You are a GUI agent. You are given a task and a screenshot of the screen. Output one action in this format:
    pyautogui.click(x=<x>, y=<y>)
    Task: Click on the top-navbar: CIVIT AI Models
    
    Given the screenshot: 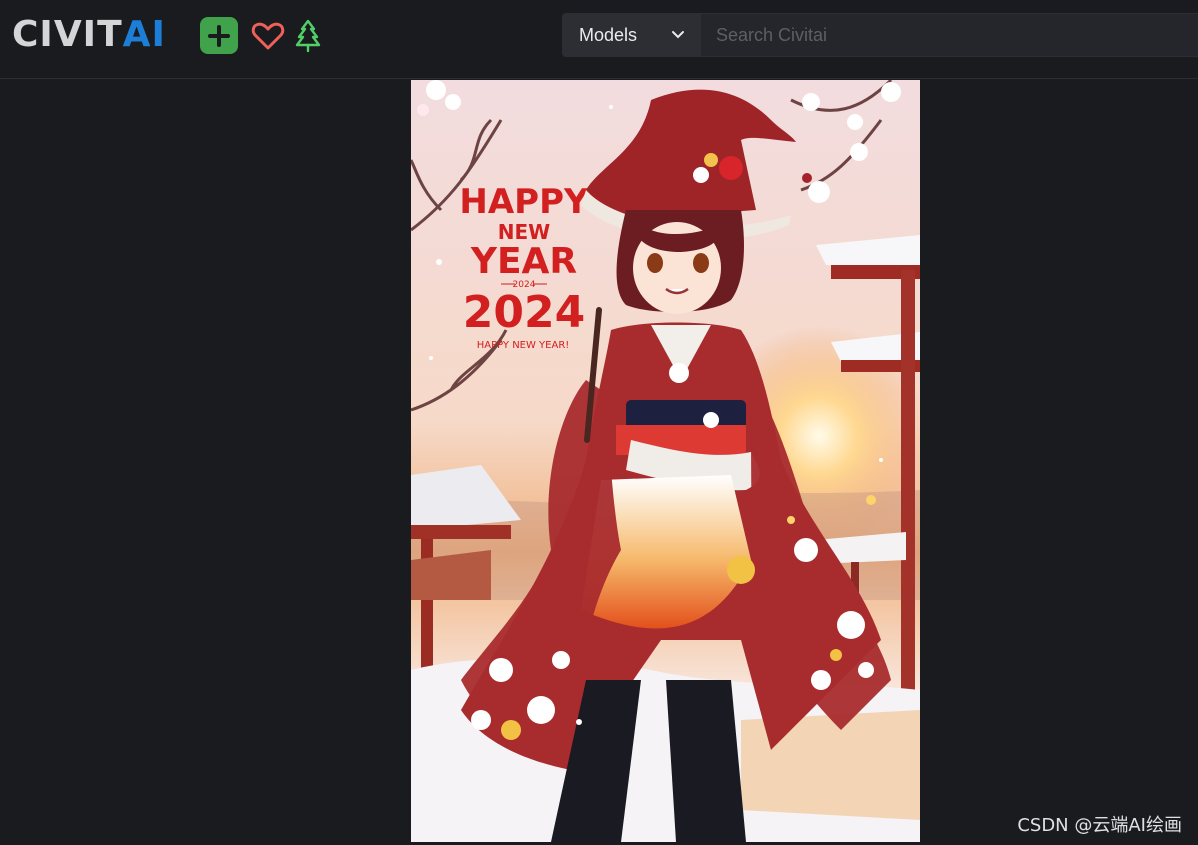 What is the action you would take?
    pyautogui.click(x=599, y=39)
    